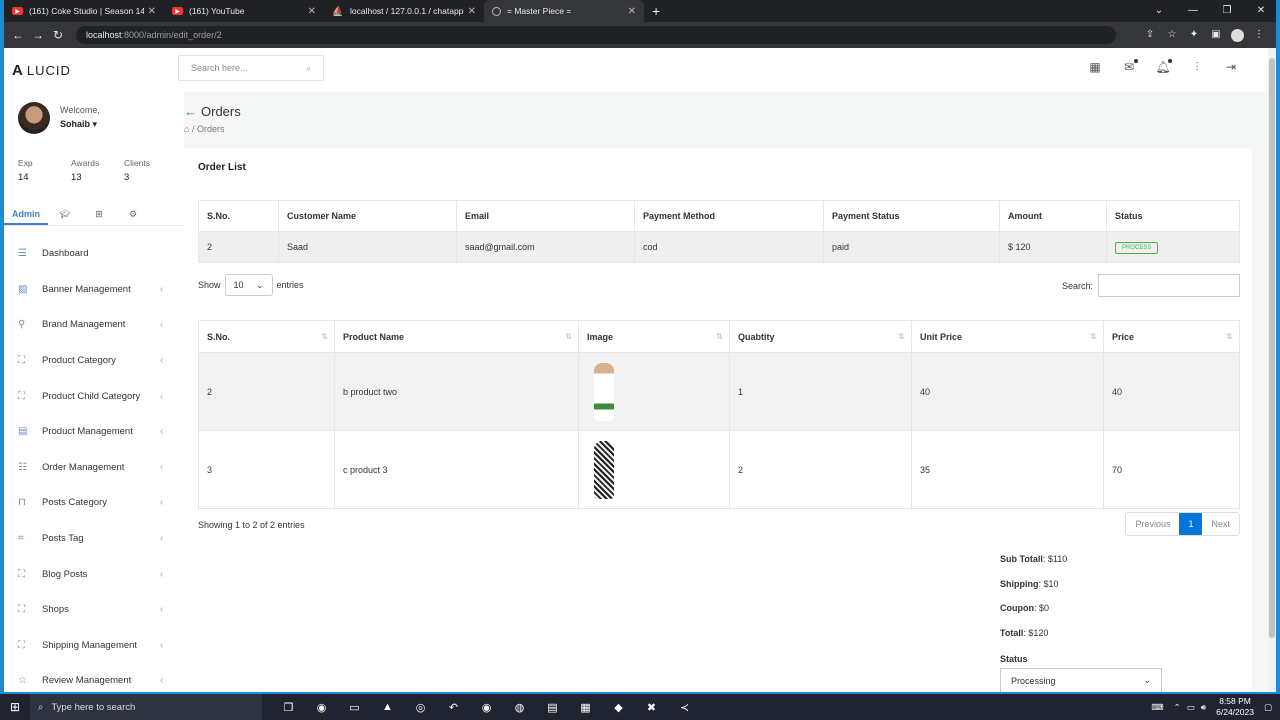 This screenshot has height=720, width=1280. What do you see at coordinates (94, 539) in the screenshot?
I see `sidebar-item-posts-tag: ⌗ Posts Tag ‹` at bounding box center [94, 539].